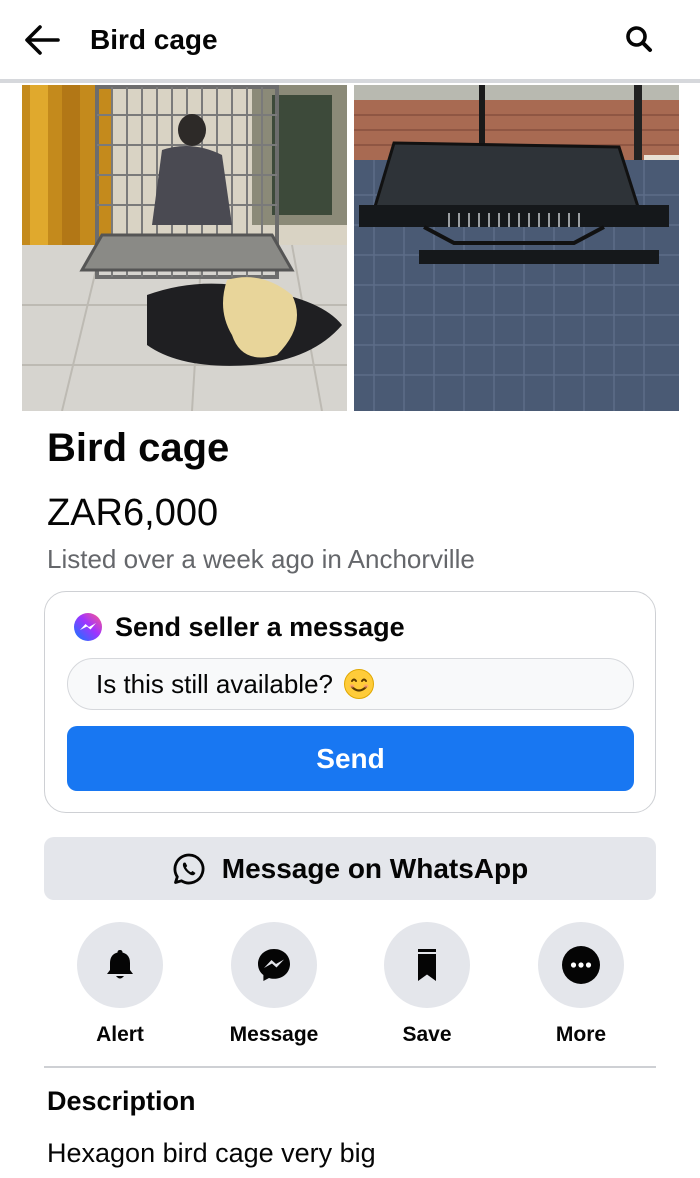  Describe the element at coordinates (121, 1101) in the screenshot. I see `description-heading: Description` at that location.